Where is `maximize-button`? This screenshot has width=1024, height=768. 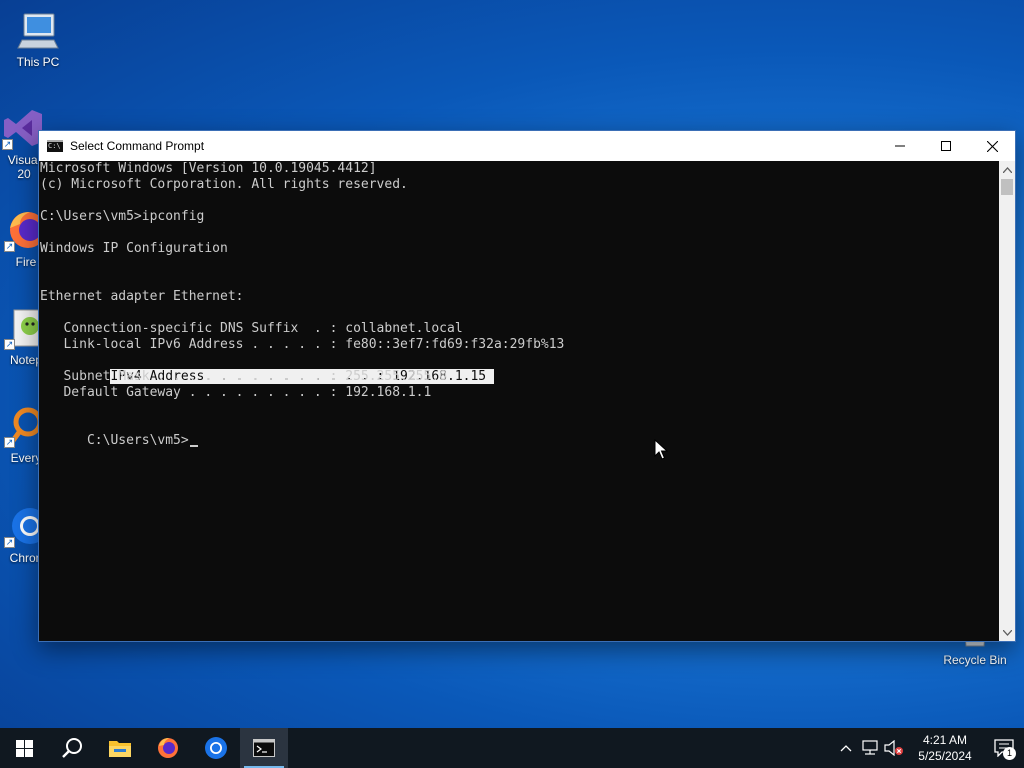 maximize-button is located at coordinates (946, 146).